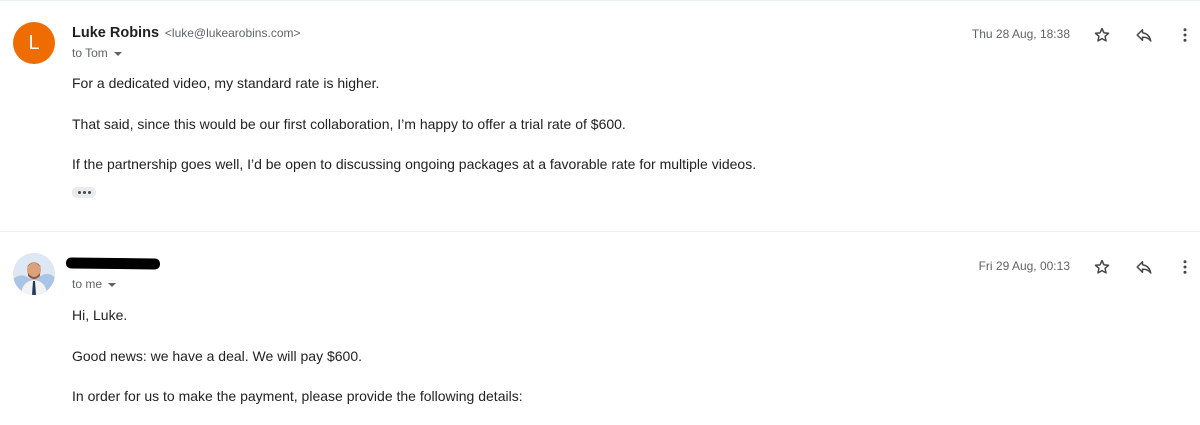  I want to click on recipient-label: to me, so click(87, 284).